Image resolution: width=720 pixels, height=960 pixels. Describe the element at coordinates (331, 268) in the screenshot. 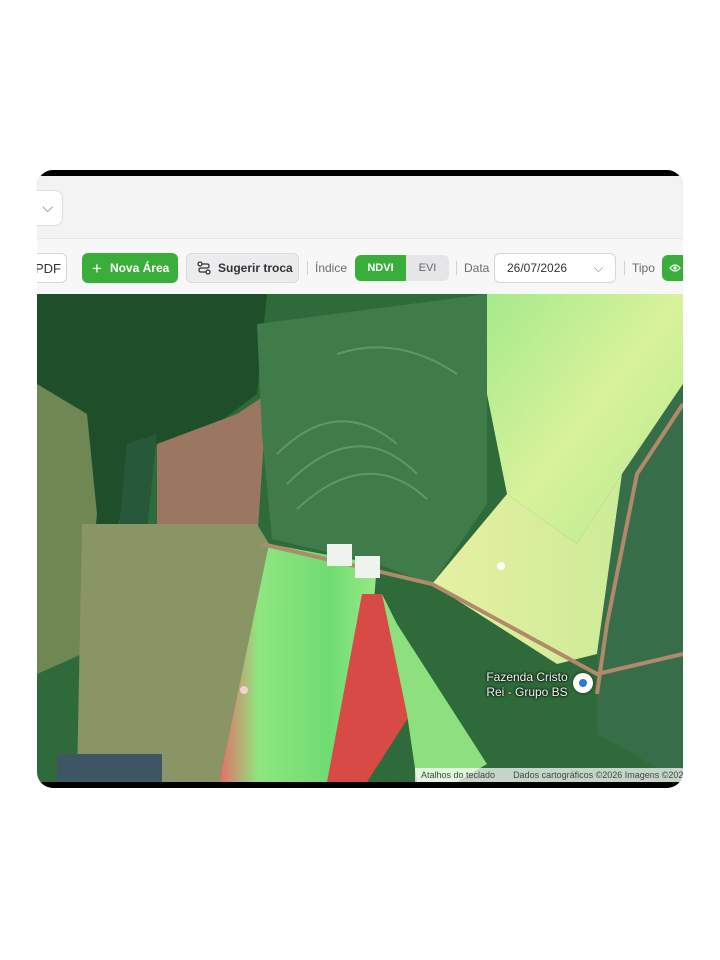

I see `index-label: Índice` at that location.